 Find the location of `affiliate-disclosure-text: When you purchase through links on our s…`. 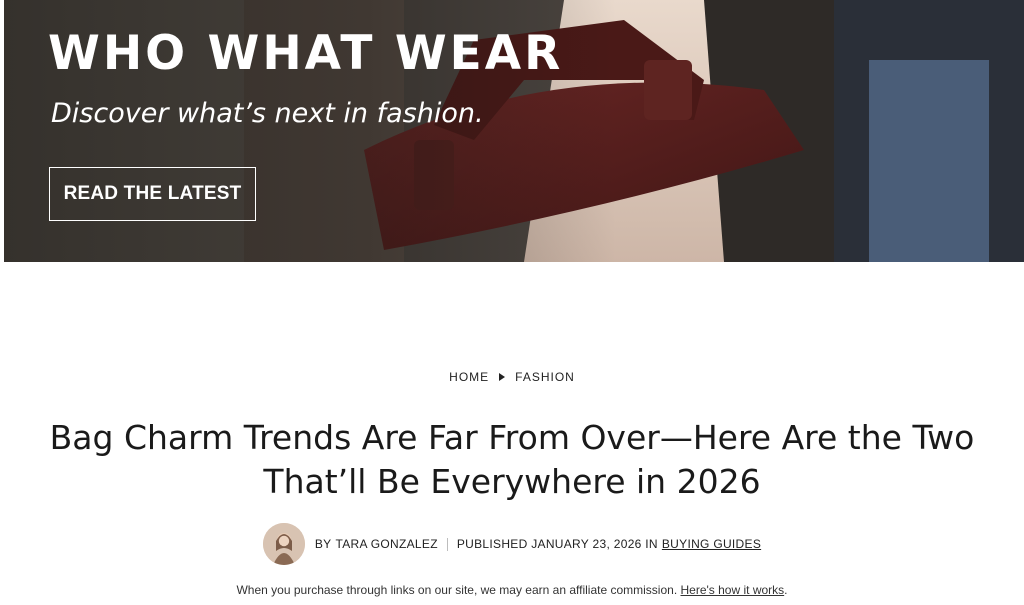

affiliate-disclosure-text: When you purchase through links on our s… is located at coordinates (457, 590).